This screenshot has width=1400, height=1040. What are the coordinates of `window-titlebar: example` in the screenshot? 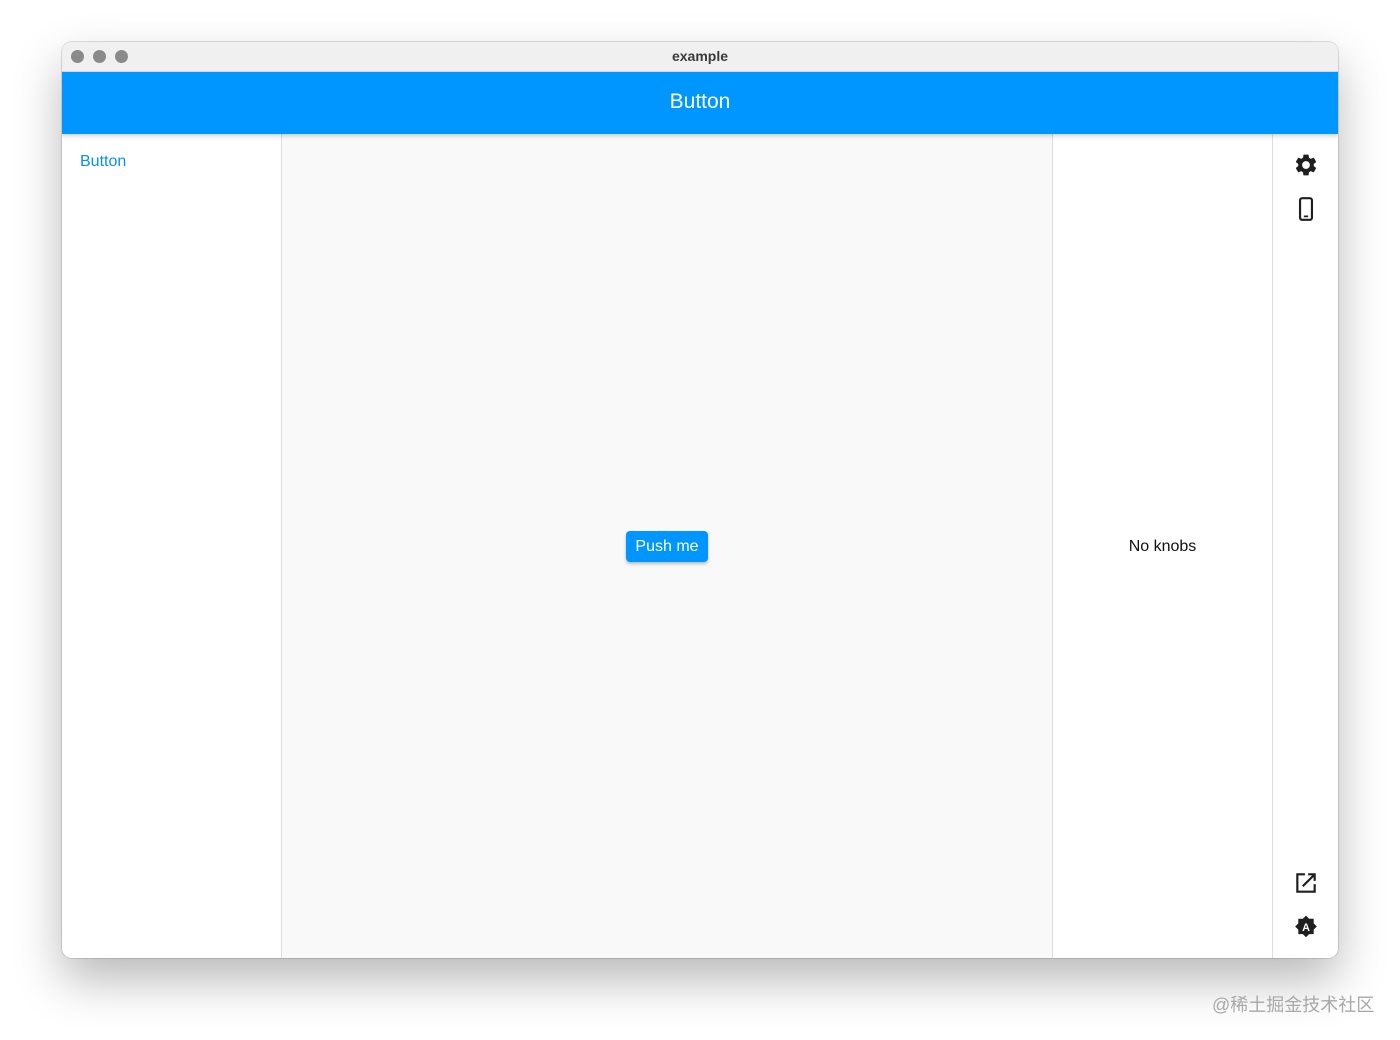 It's located at (700, 57).